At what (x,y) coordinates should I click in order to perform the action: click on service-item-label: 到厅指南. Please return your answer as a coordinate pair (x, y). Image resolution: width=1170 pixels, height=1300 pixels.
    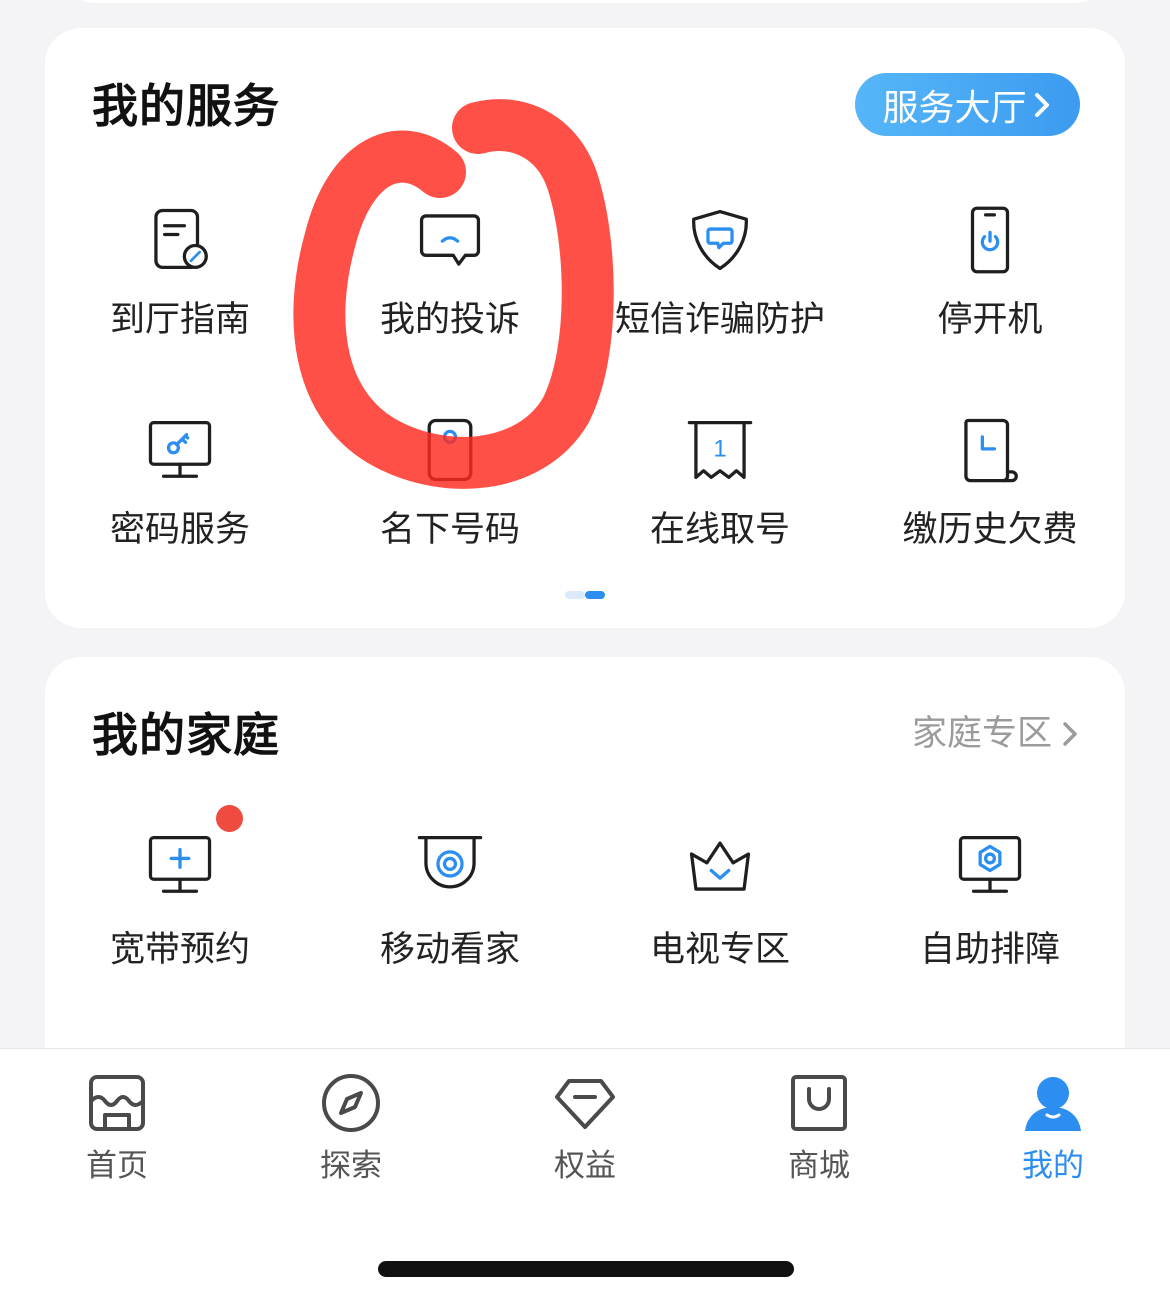
    Looking at the image, I should click on (179, 319).